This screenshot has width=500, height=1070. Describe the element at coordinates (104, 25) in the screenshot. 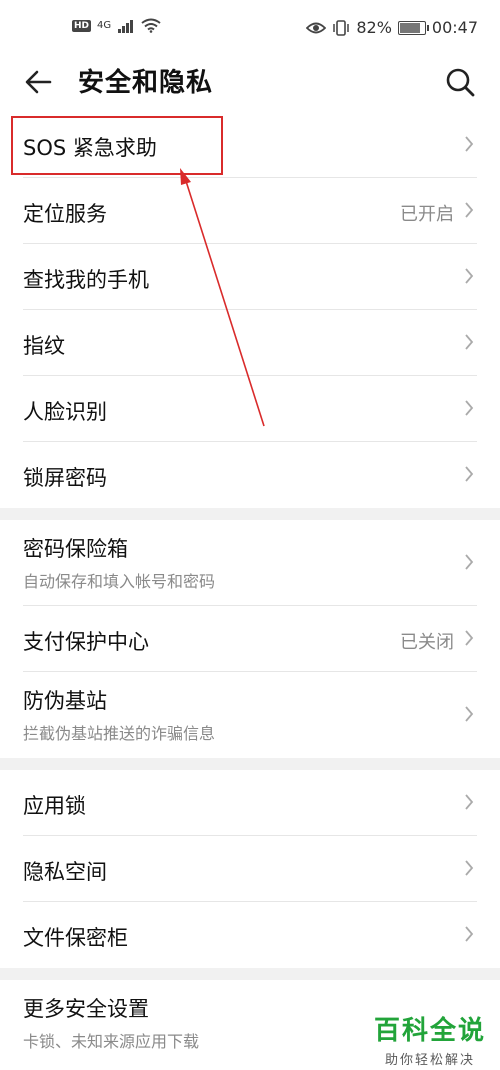

I see `network-type: 4G` at that location.